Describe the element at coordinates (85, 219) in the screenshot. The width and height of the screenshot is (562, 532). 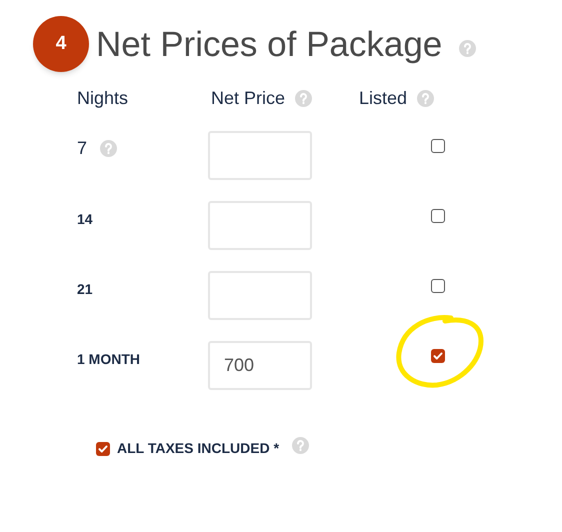
I see `nights-label: 14` at that location.